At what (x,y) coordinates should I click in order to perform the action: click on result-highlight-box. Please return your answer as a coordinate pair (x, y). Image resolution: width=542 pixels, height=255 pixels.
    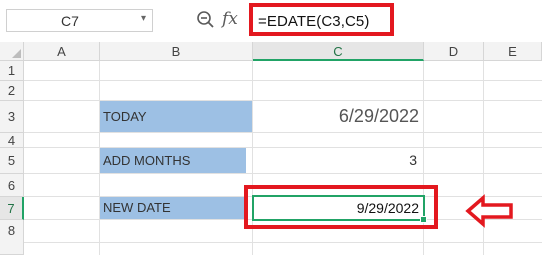
    Looking at the image, I should click on (341, 207).